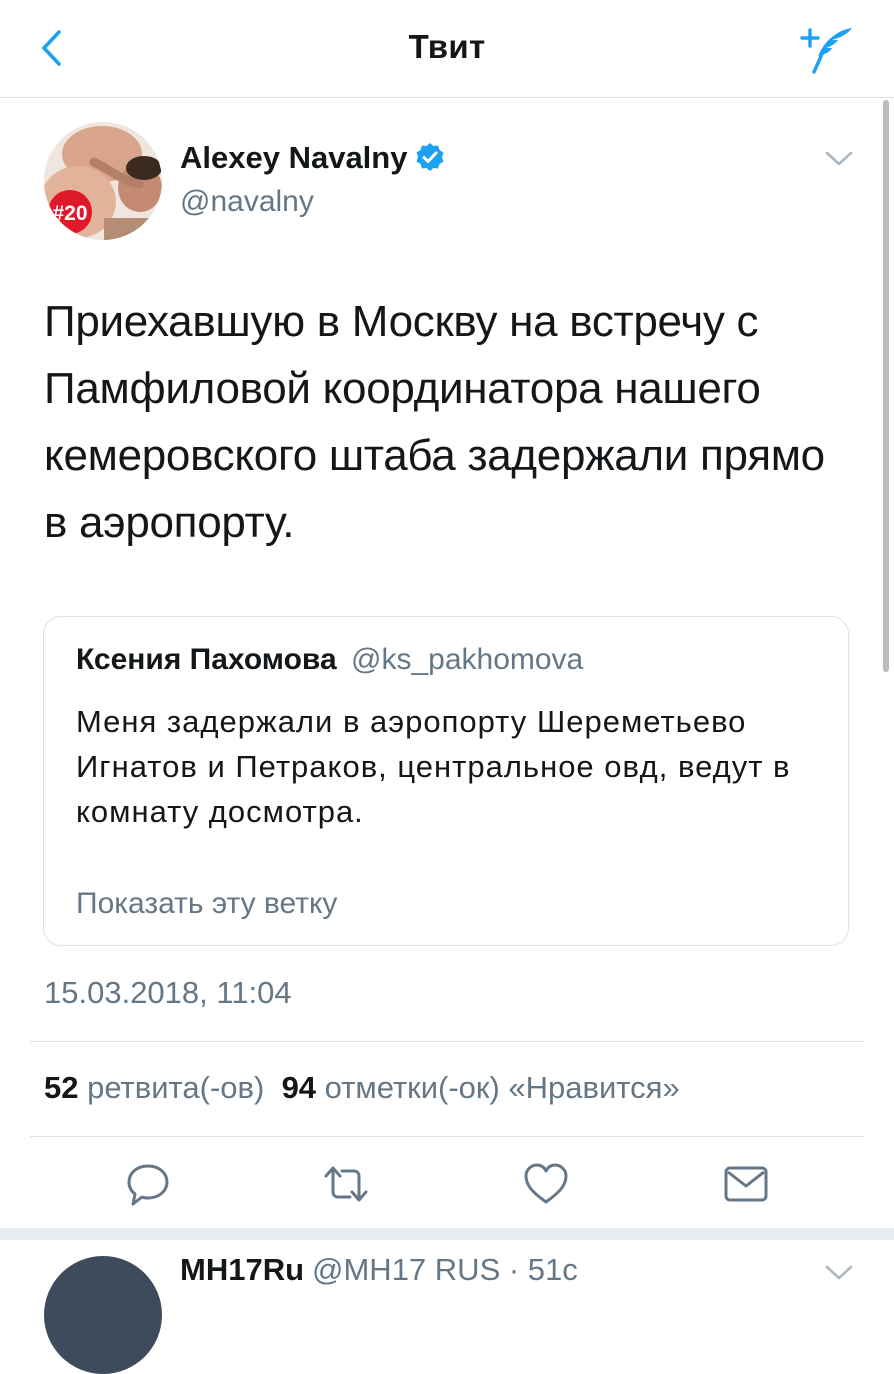 This screenshot has height=1374, width=894. I want to click on next-tweet-author: MH17Ru, so click(242, 1269).